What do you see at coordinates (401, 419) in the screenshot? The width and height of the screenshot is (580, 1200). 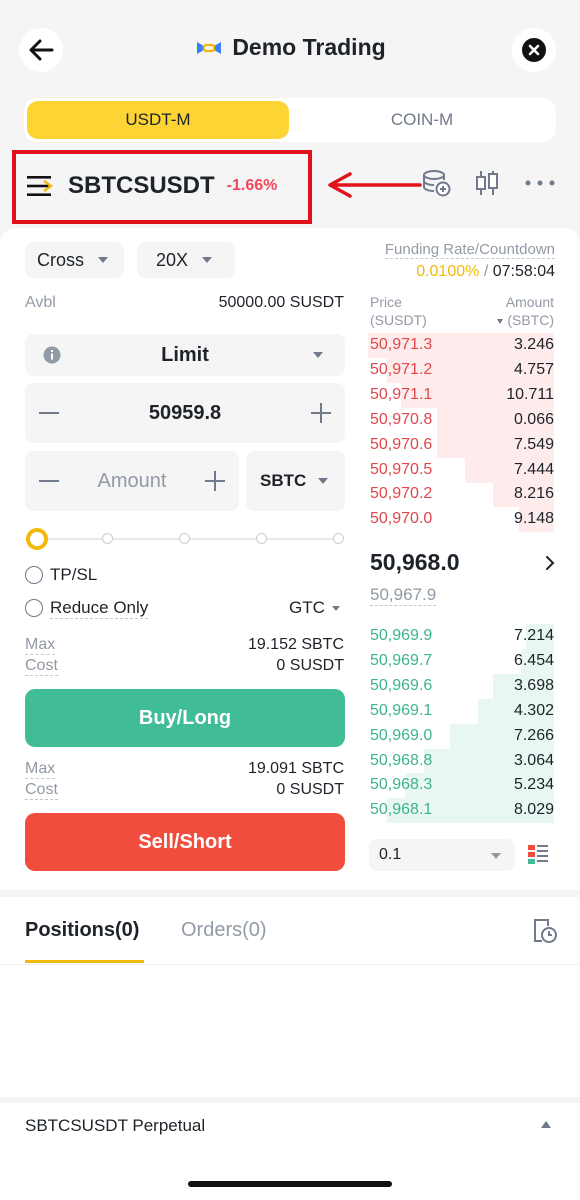 I see `ask-price: 50,970.8` at bounding box center [401, 419].